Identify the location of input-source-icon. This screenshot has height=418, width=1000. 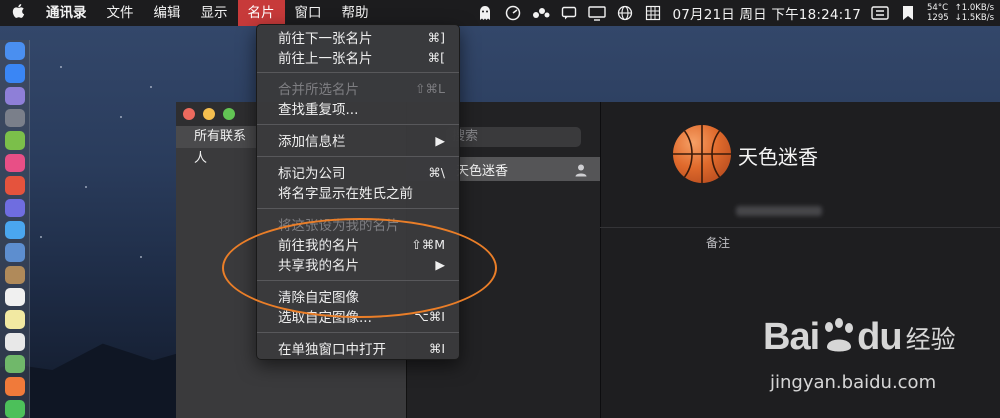
(880, 13).